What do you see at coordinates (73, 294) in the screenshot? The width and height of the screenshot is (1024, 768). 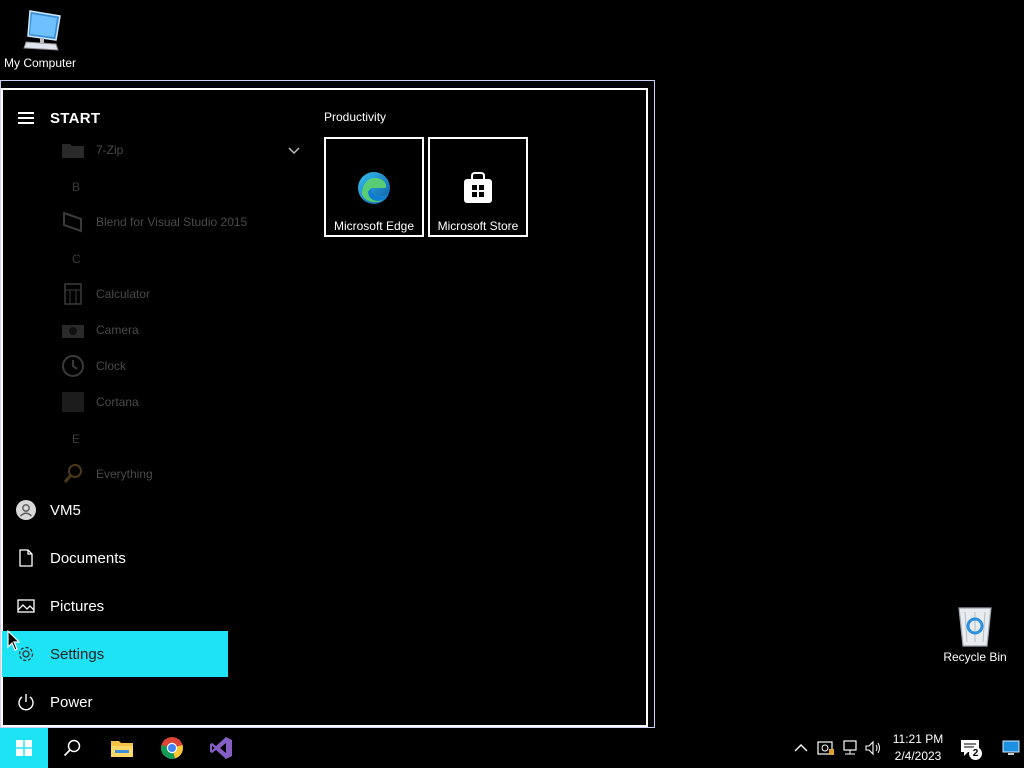 I see `calculator-icon` at bounding box center [73, 294].